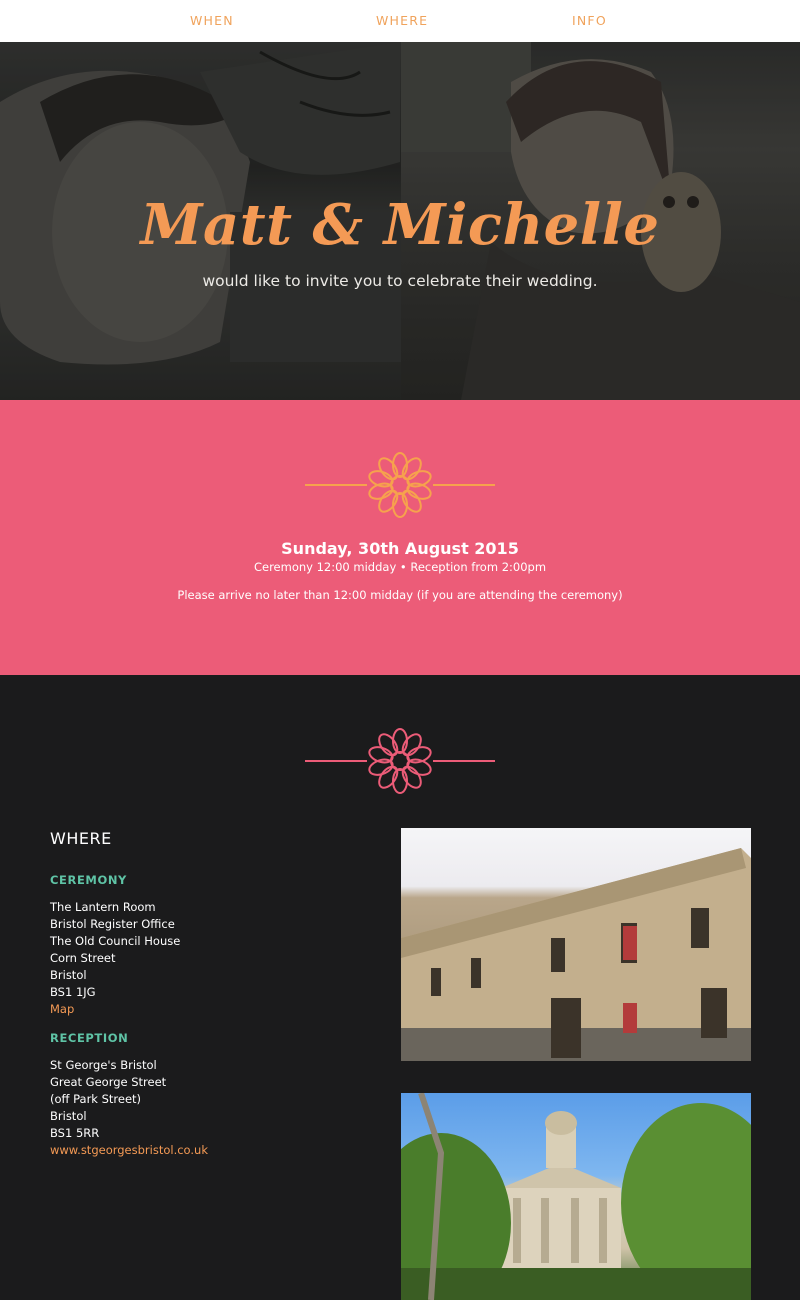  I want to click on reception-label: RECEPTION, so click(89, 1038).